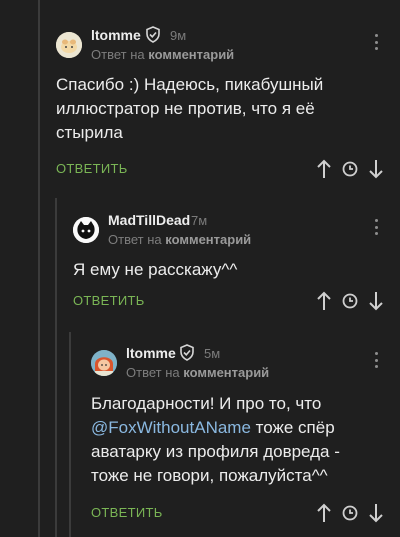 The width and height of the screenshot is (400, 537). I want to click on comment-text-line: @FoxWithoutAName тоже спёр, so click(215, 428).